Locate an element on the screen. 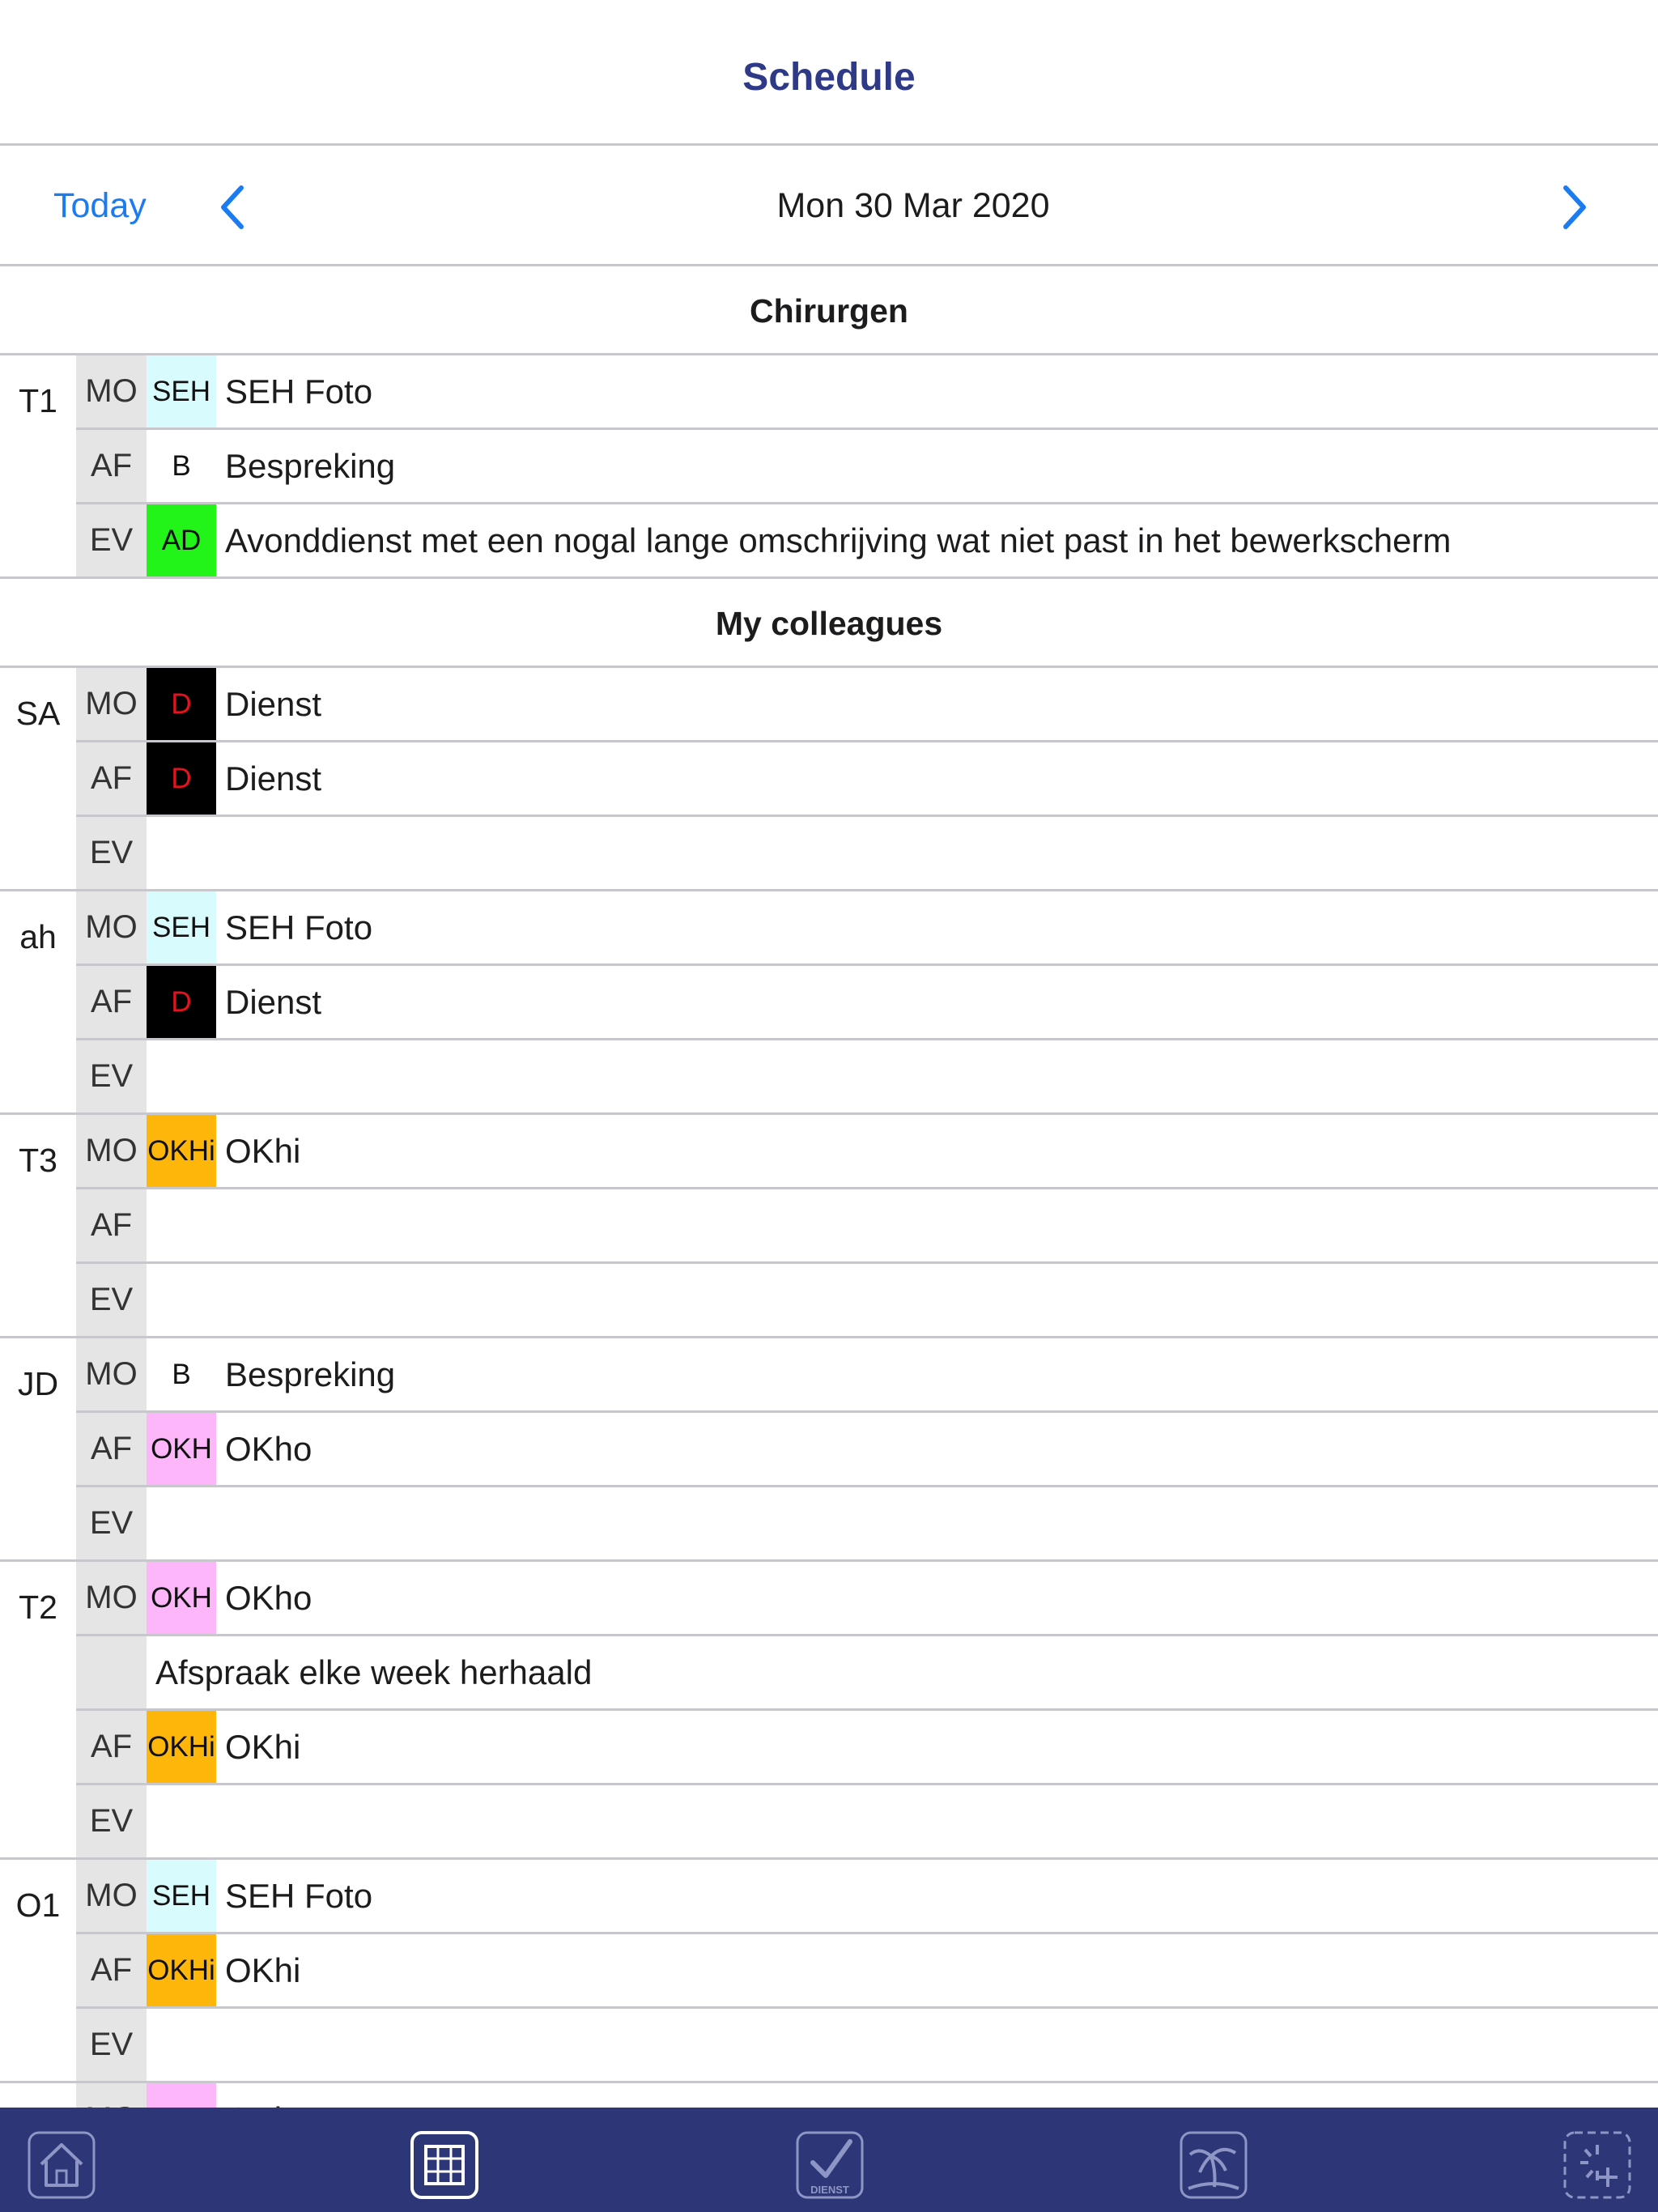 This screenshot has height=2212, width=1658. shift-code-badge: B is located at coordinates (181, 466).